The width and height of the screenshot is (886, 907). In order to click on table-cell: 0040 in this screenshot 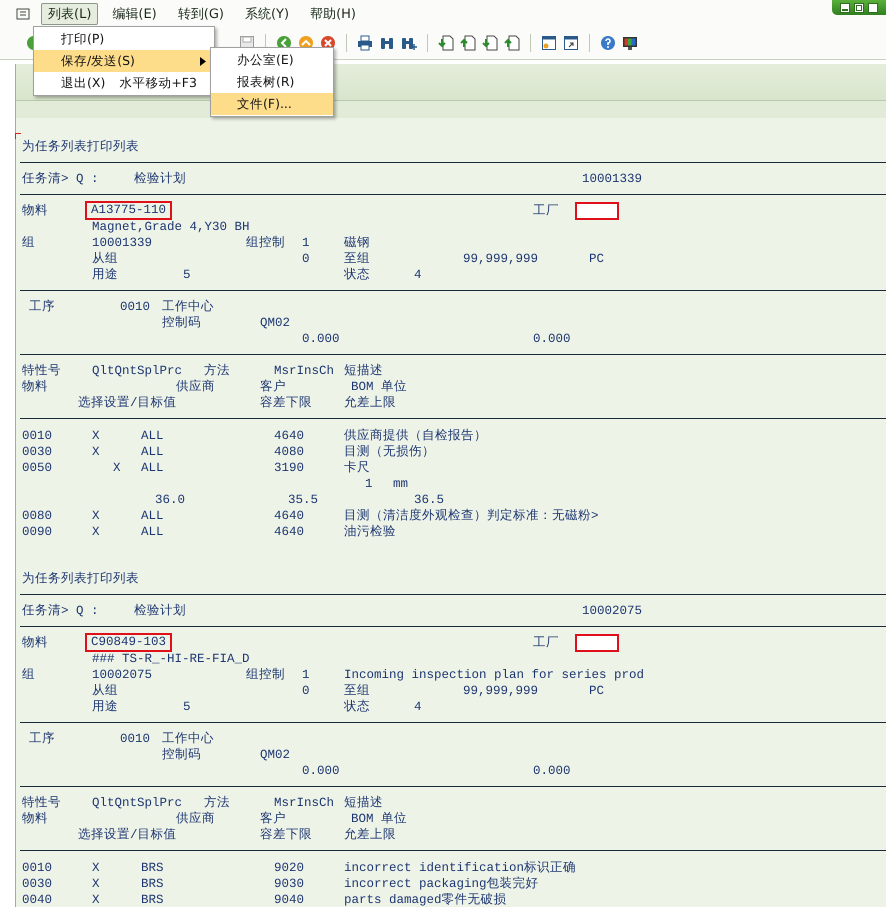, I will do `click(37, 899)`.